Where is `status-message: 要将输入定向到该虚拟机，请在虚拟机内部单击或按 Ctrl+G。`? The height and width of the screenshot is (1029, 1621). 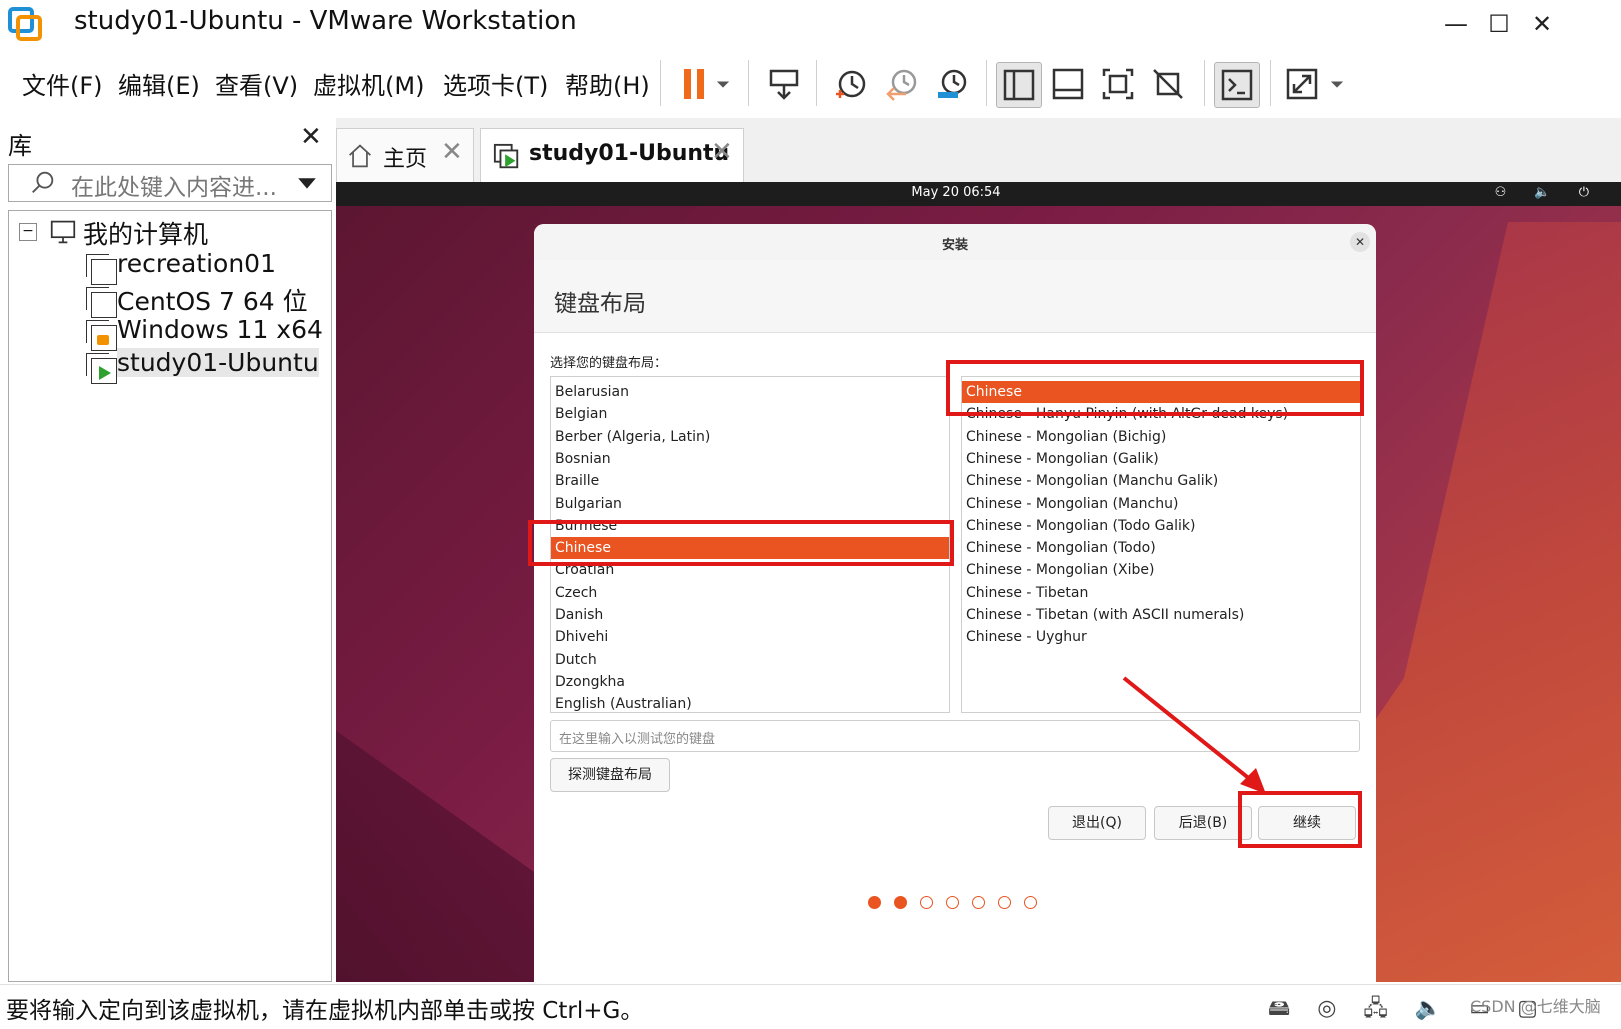 status-message: 要将输入定向到该虚拟机，请在虚拟机内部单击或按 Ctrl+G。 is located at coordinates (325, 1011).